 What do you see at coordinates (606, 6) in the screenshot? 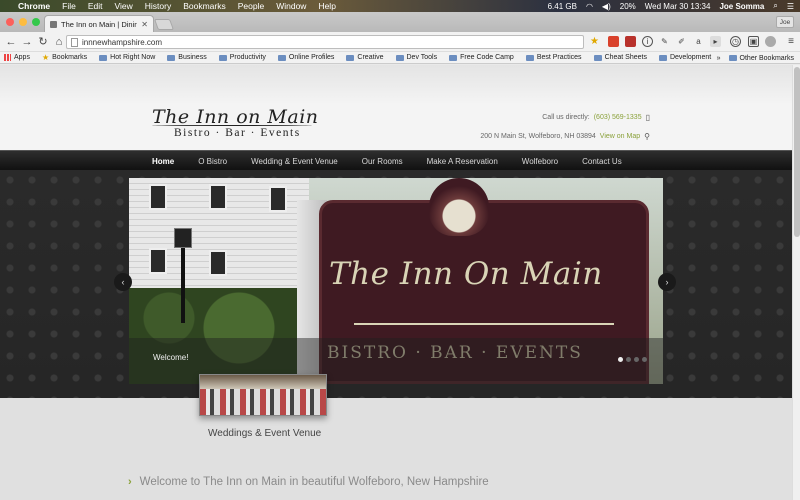
I see `volume-icon: ◀)` at bounding box center [606, 6].